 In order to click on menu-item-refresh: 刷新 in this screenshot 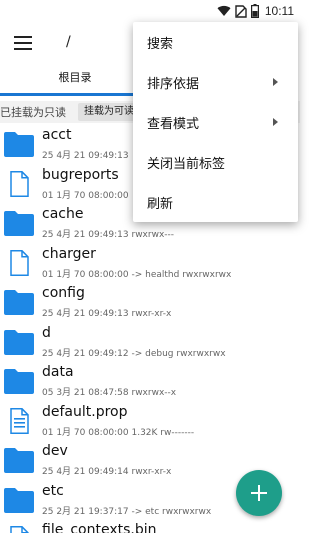, I will do `click(215, 202)`.